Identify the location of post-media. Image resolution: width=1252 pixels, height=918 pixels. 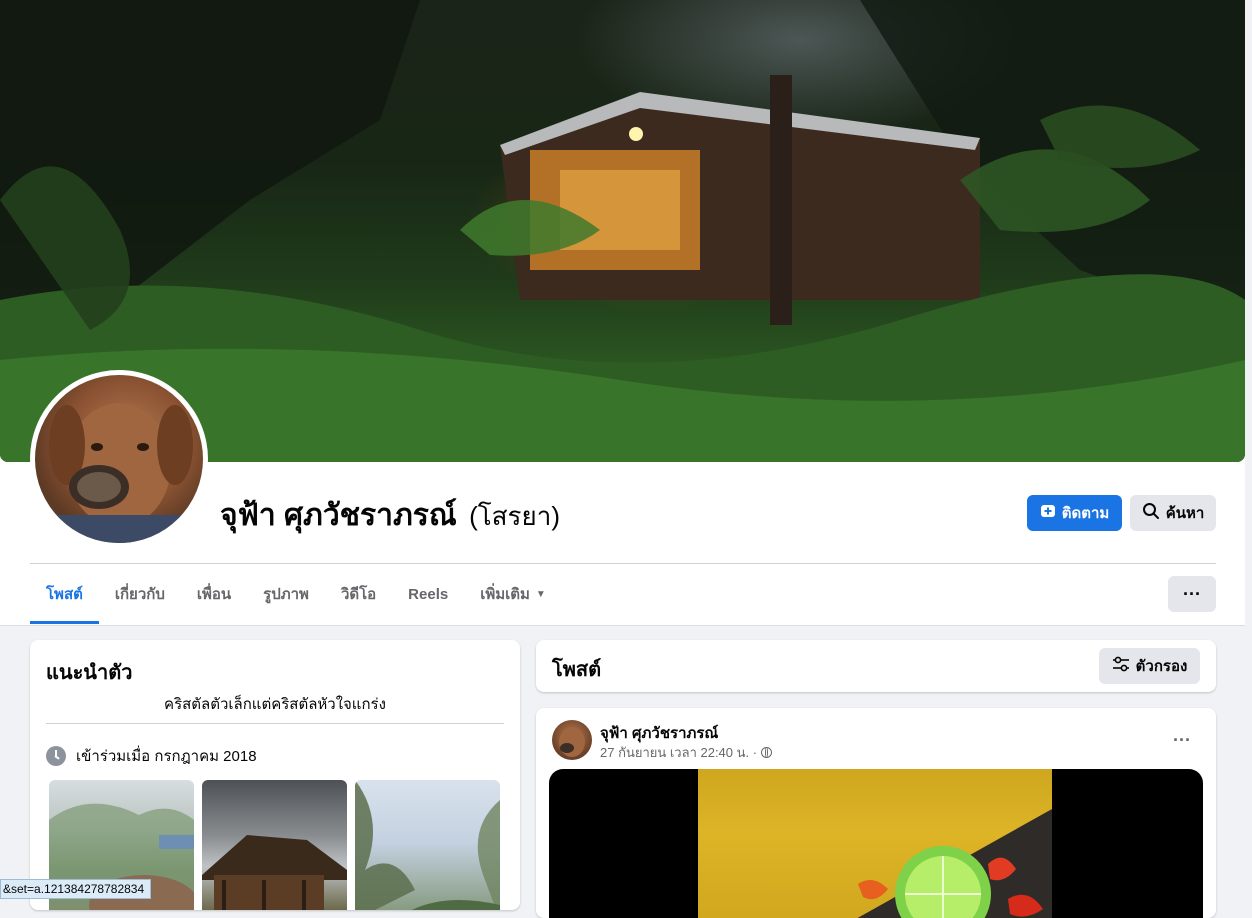
(876, 843).